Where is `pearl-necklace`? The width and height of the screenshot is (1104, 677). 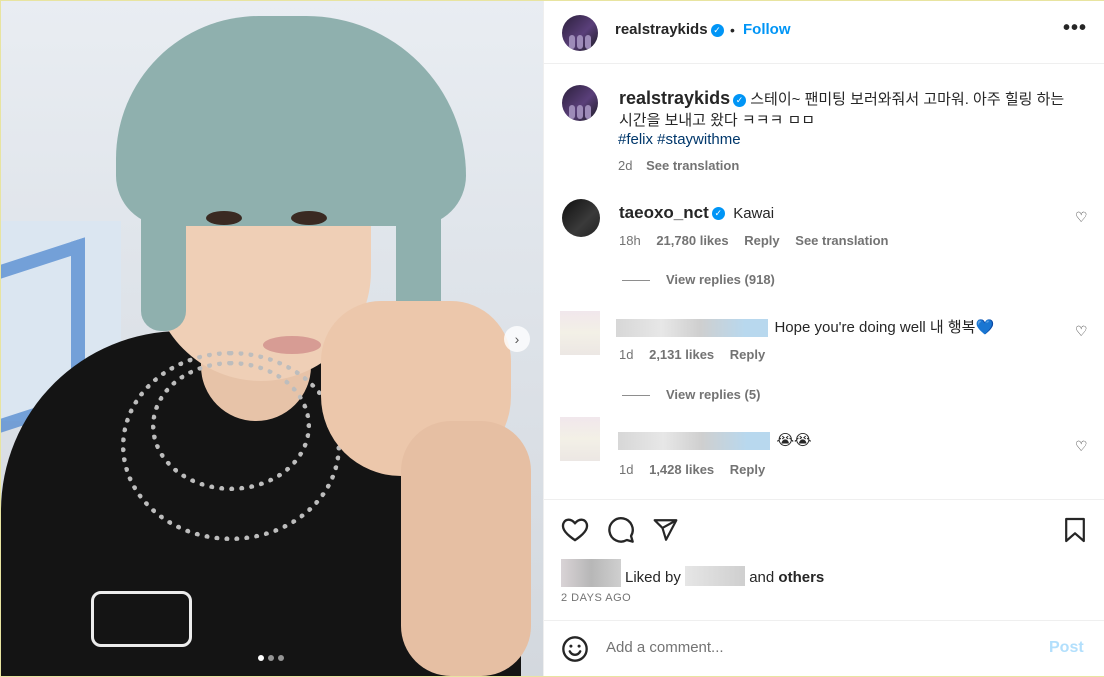
pearl-necklace is located at coordinates (231, 426).